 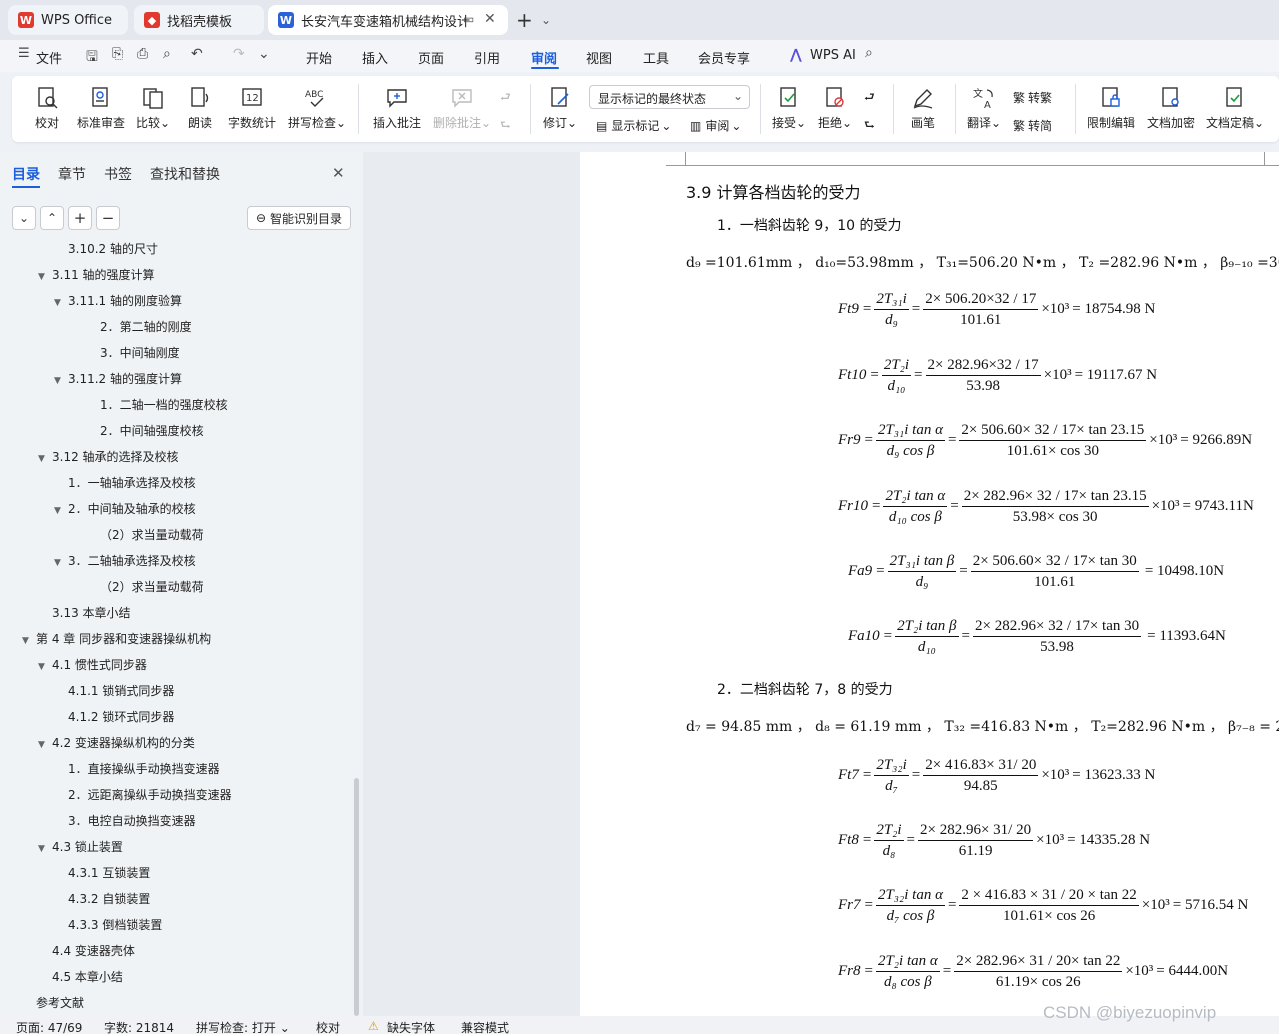 I want to click on save-icon: 🖫, so click(x=92, y=58).